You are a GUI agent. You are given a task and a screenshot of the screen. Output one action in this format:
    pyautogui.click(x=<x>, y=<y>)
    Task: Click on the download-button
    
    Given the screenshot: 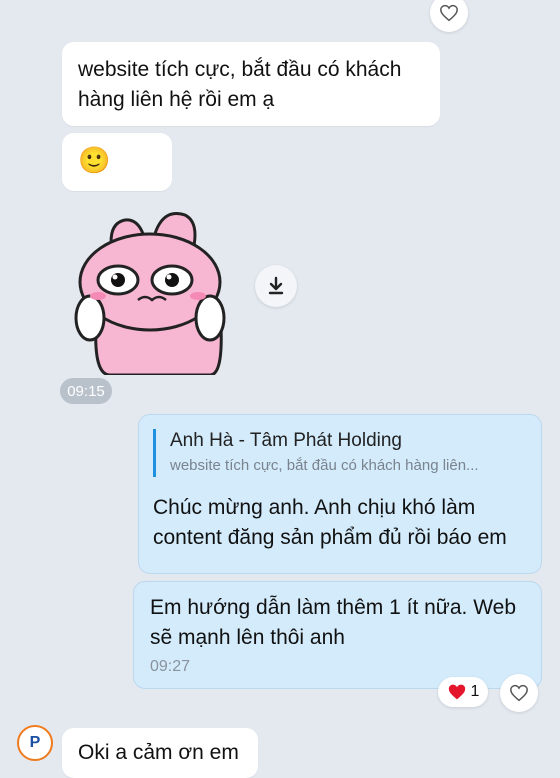 What is the action you would take?
    pyautogui.click(x=276, y=286)
    